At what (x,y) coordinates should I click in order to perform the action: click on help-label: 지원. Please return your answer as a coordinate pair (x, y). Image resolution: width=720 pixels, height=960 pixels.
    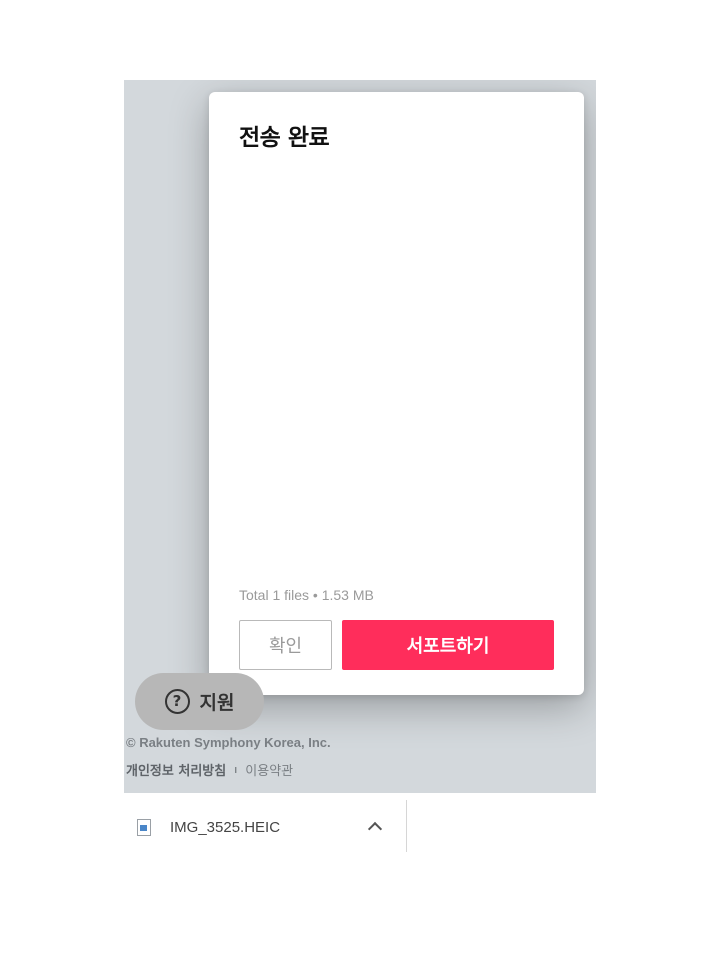
    Looking at the image, I should click on (217, 703).